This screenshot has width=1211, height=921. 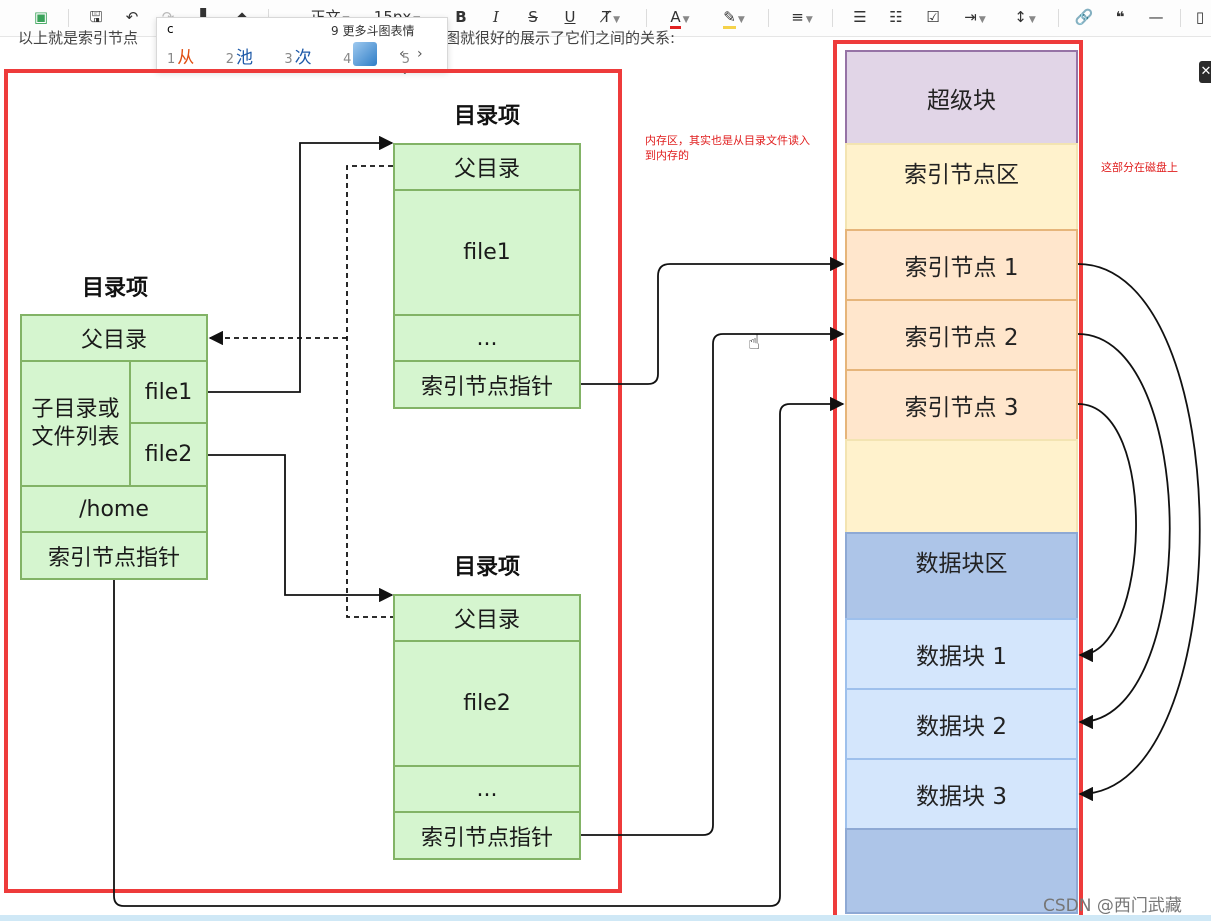 I want to click on line-spacing-icon: ↕ ▼, so click(x=1025, y=17).